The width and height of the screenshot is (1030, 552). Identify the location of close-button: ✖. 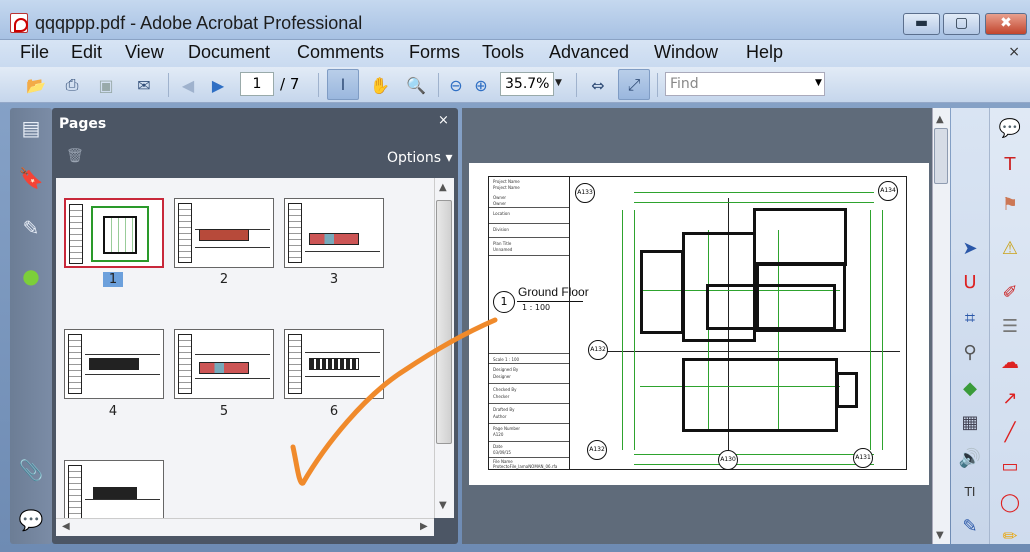
(1006, 24).